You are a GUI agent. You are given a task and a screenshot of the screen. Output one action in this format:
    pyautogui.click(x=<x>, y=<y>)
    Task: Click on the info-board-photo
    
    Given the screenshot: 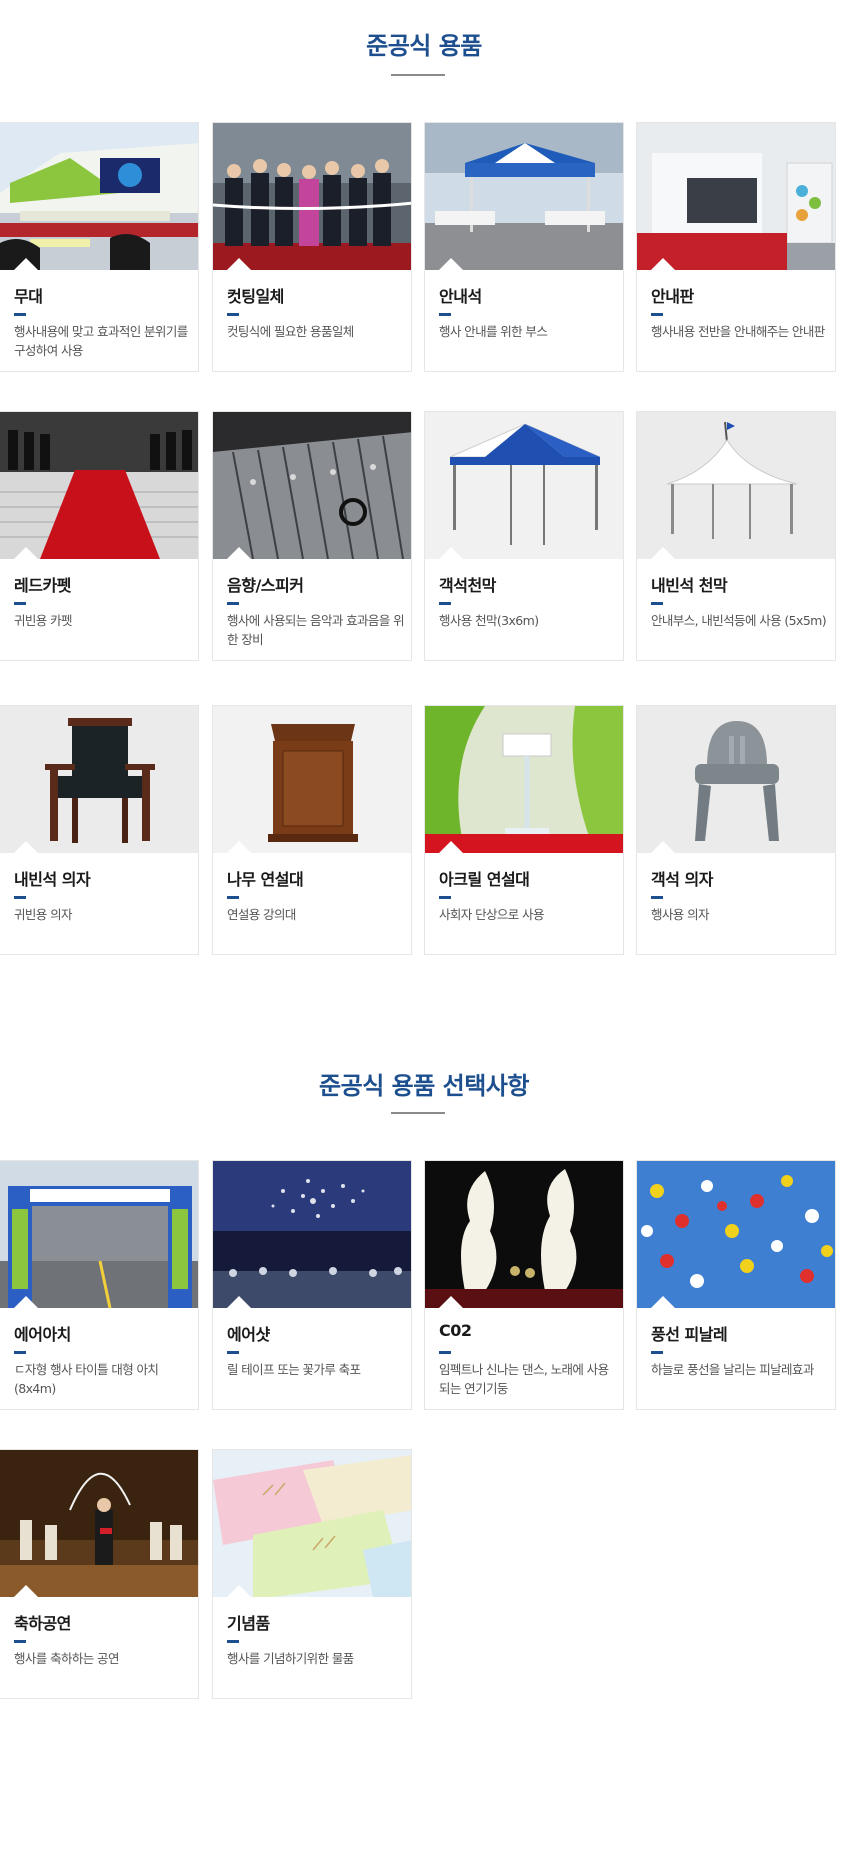 What is the action you would take?
    pyautogui.click(x=736, y=196)
    